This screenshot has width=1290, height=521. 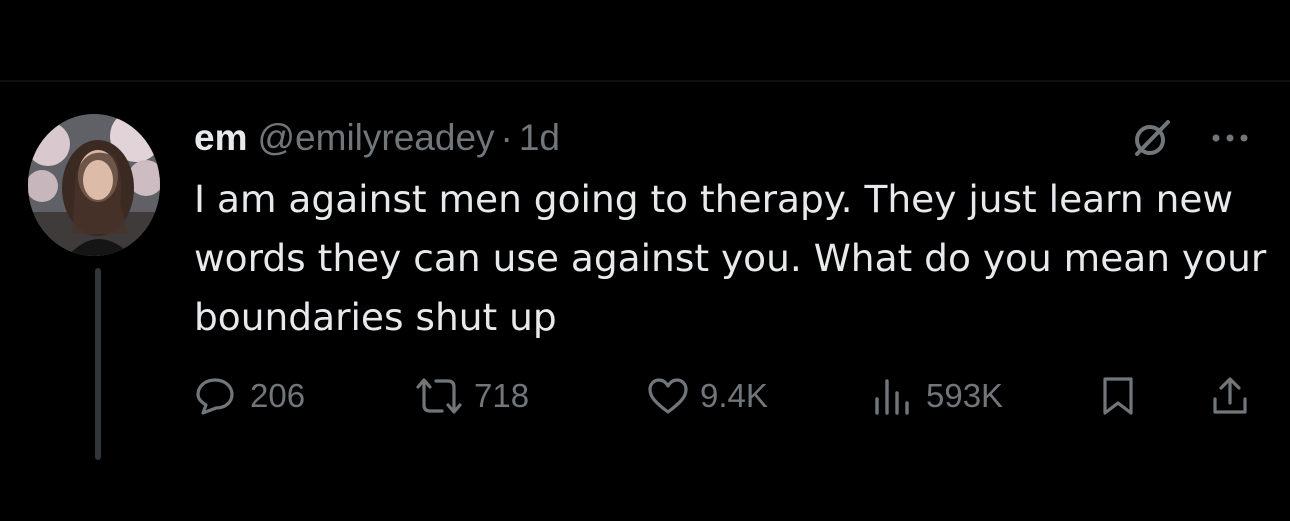 I want to click on like-button: 9.4K, so click(x=707, y=396).